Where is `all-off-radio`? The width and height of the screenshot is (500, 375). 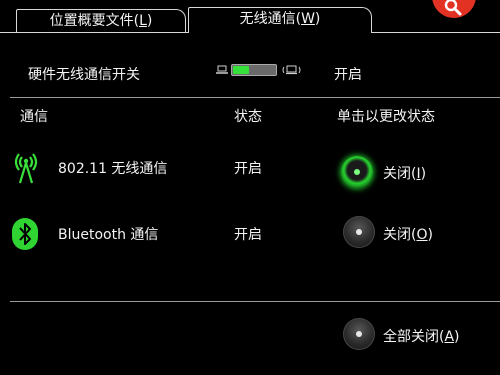
all-off-radio is located at coordinates (359, 334).